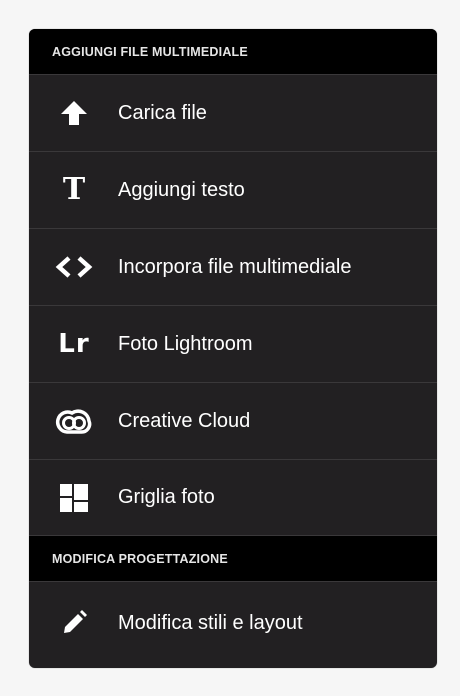 This screenshot has width=460, height=696. I want to click on menu-item-lightroom-photos: Lr Foto Lightroom, so click(233, 344).